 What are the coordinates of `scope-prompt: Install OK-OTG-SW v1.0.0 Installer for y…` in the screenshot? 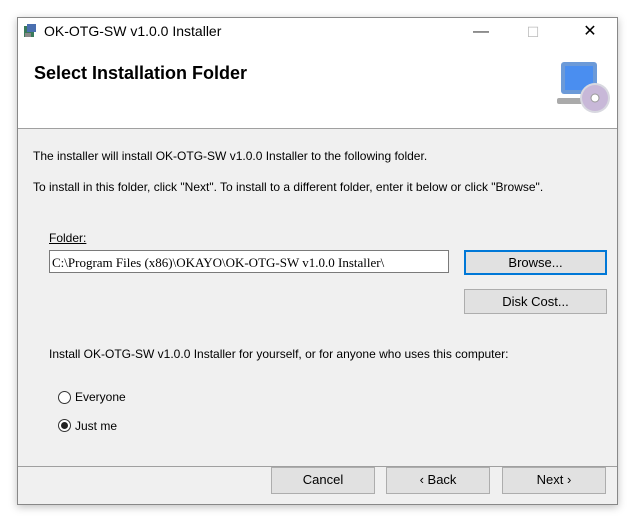 It's located at (279, 354).